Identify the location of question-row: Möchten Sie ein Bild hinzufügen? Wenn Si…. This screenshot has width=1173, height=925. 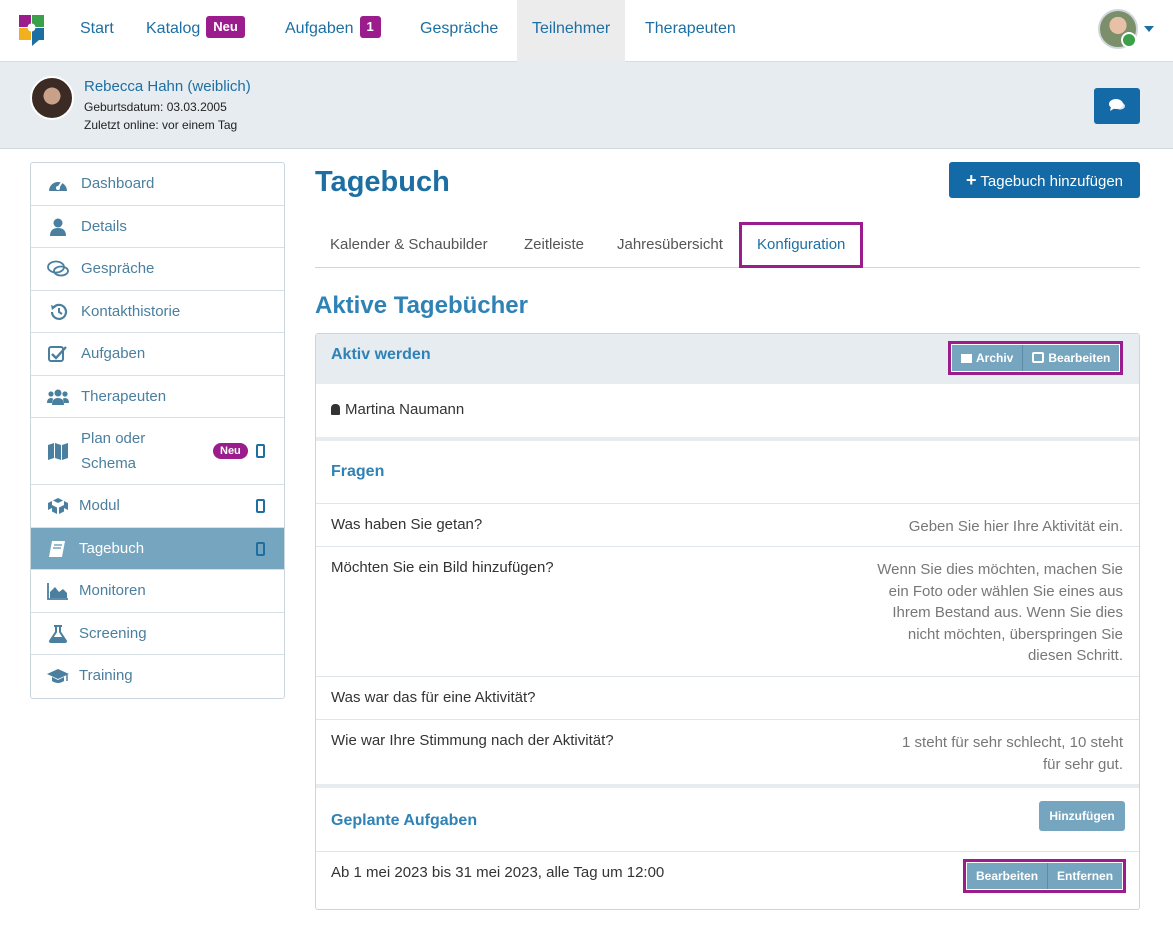
(727, 611).